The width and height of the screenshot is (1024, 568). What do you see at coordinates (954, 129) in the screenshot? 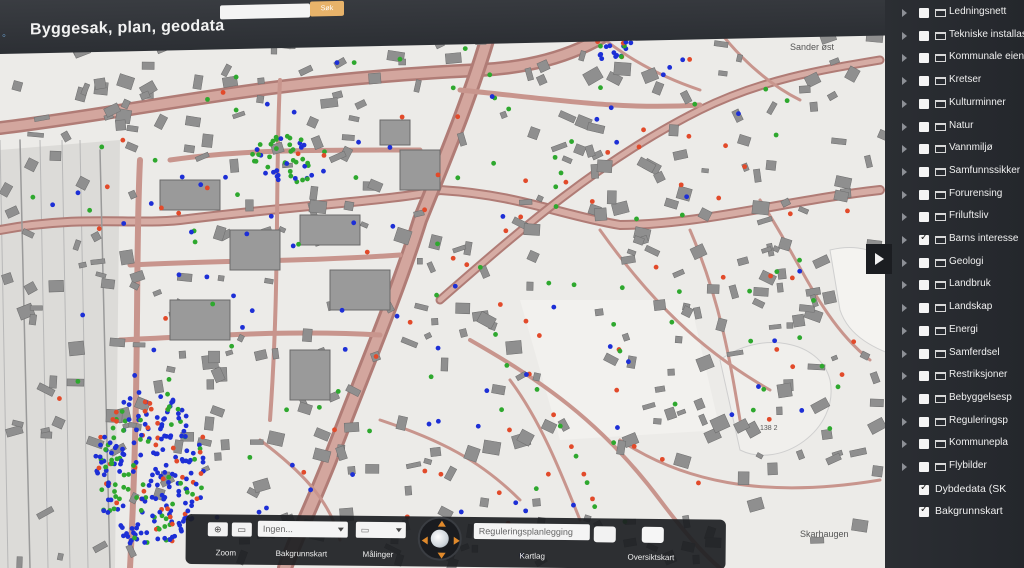
I see `layer-item: Natur` at bounding box center [954, 129].